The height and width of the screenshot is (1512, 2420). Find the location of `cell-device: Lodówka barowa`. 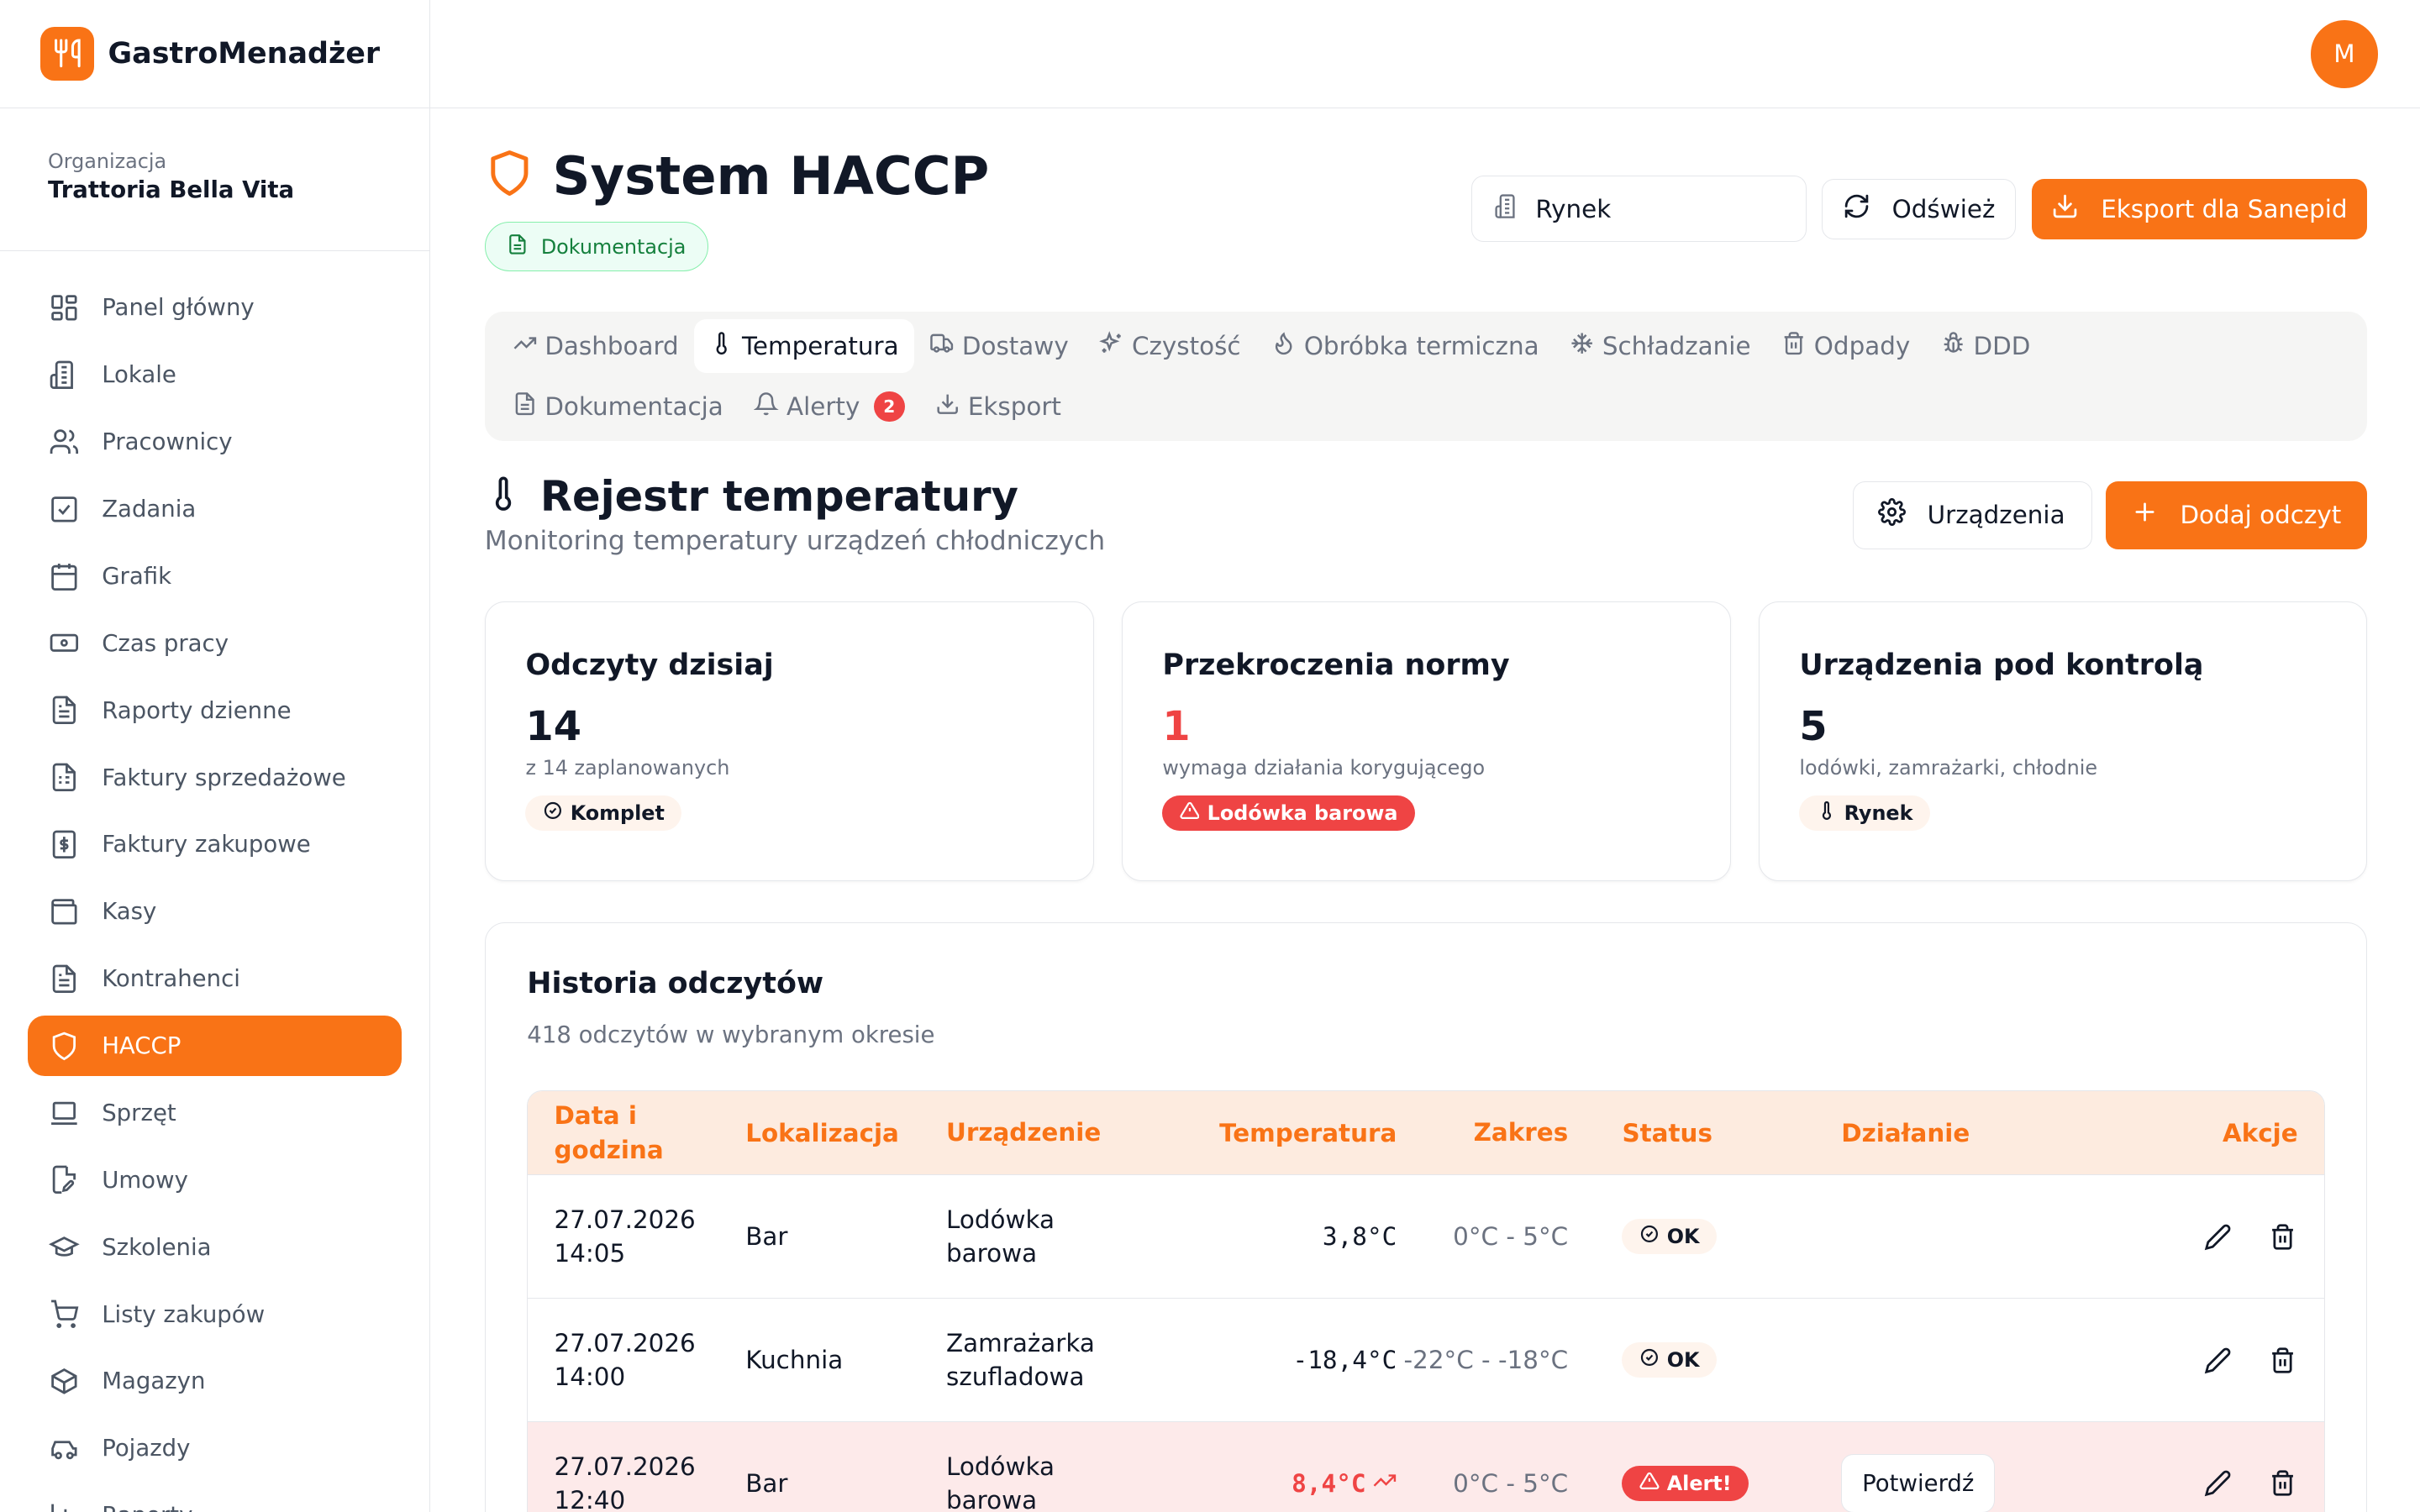

cell-device: Lodówka barowa is located at coordinates (1000, 1236).